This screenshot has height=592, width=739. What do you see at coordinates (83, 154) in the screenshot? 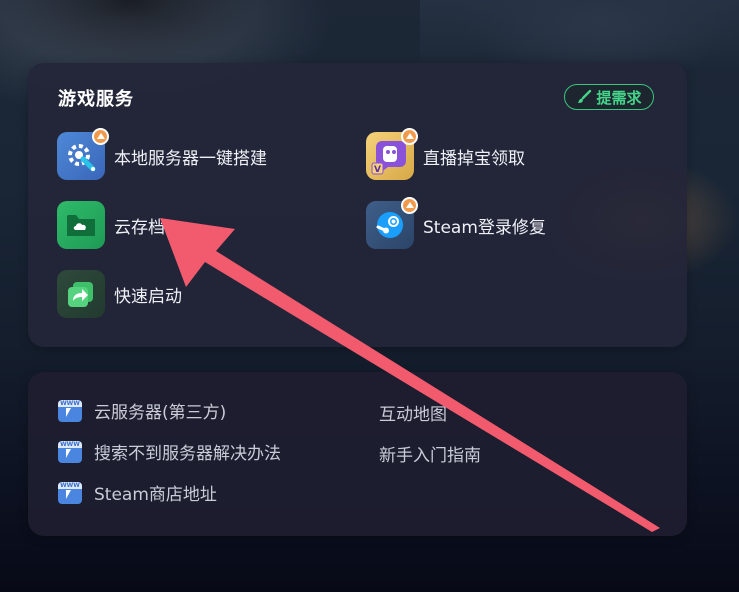
I see `server-gear-icon` at bounding box center [83, 154].